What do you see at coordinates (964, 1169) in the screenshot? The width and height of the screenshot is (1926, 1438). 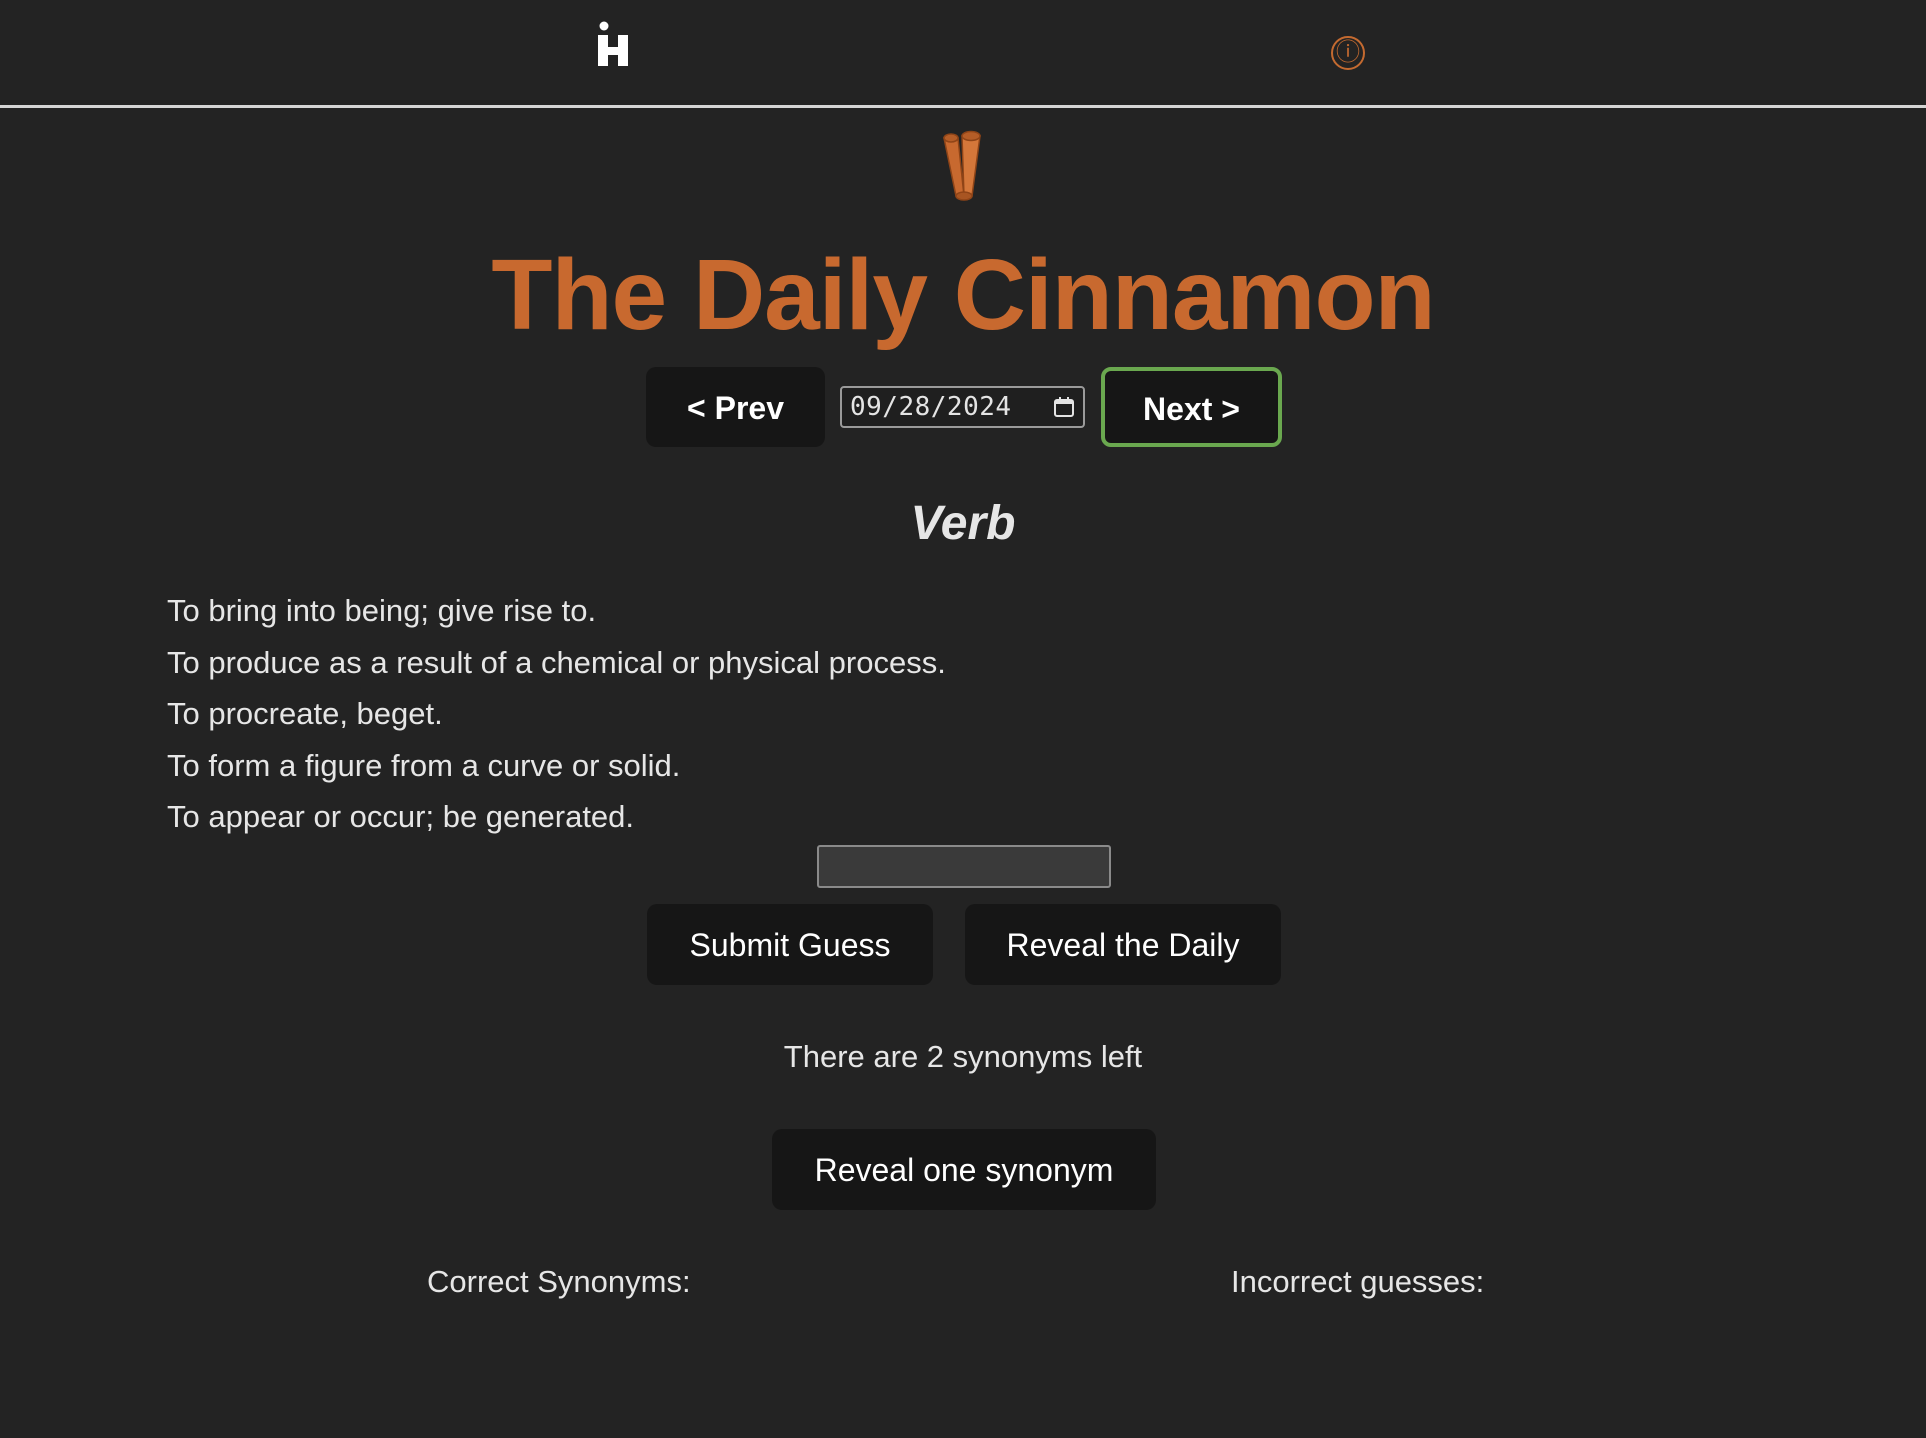 I see `reveal-one-synonym-button: Reveal one synonym` at bounding box center [964, 1169].